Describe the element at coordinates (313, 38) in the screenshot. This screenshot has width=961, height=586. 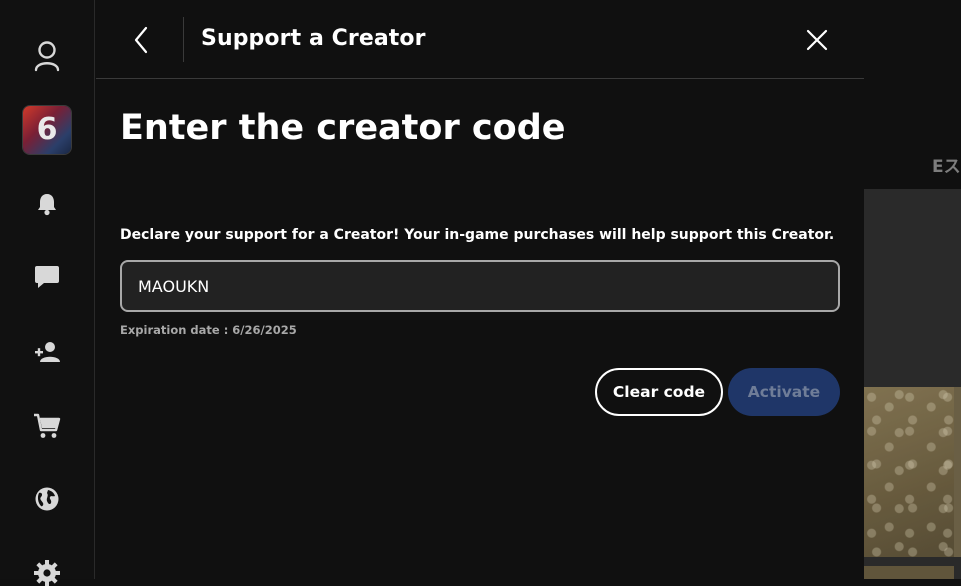
I see `panel-title: Support a Creator` at that location.